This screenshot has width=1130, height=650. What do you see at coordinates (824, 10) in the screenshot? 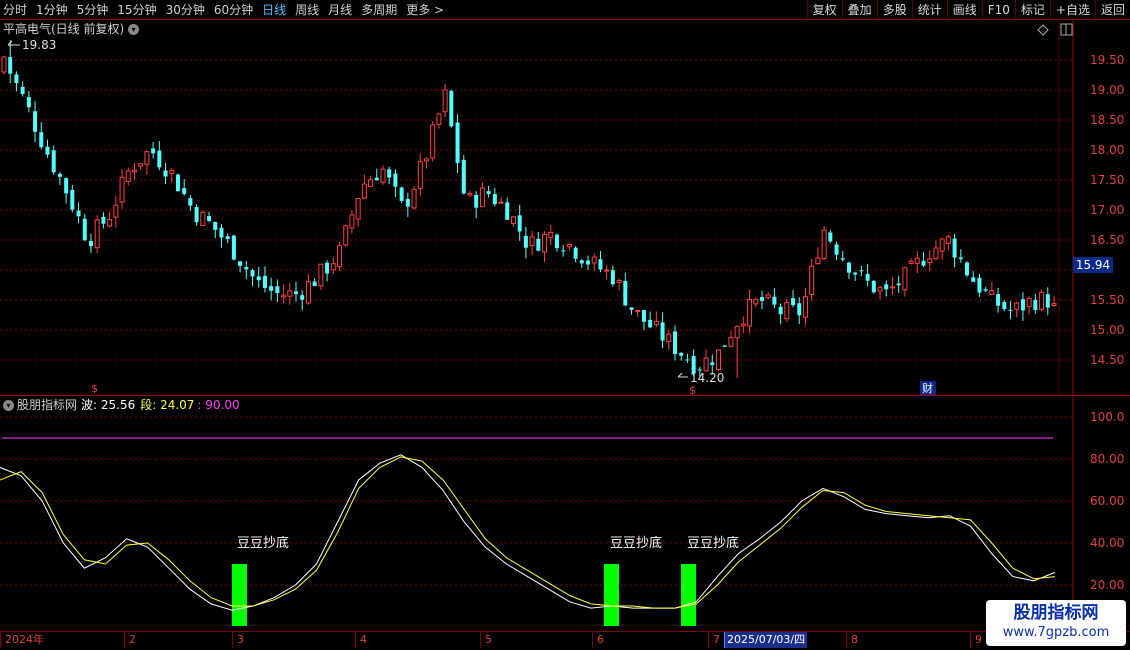
I see `adjust-button: 复权` at bounding box center [824, 10].